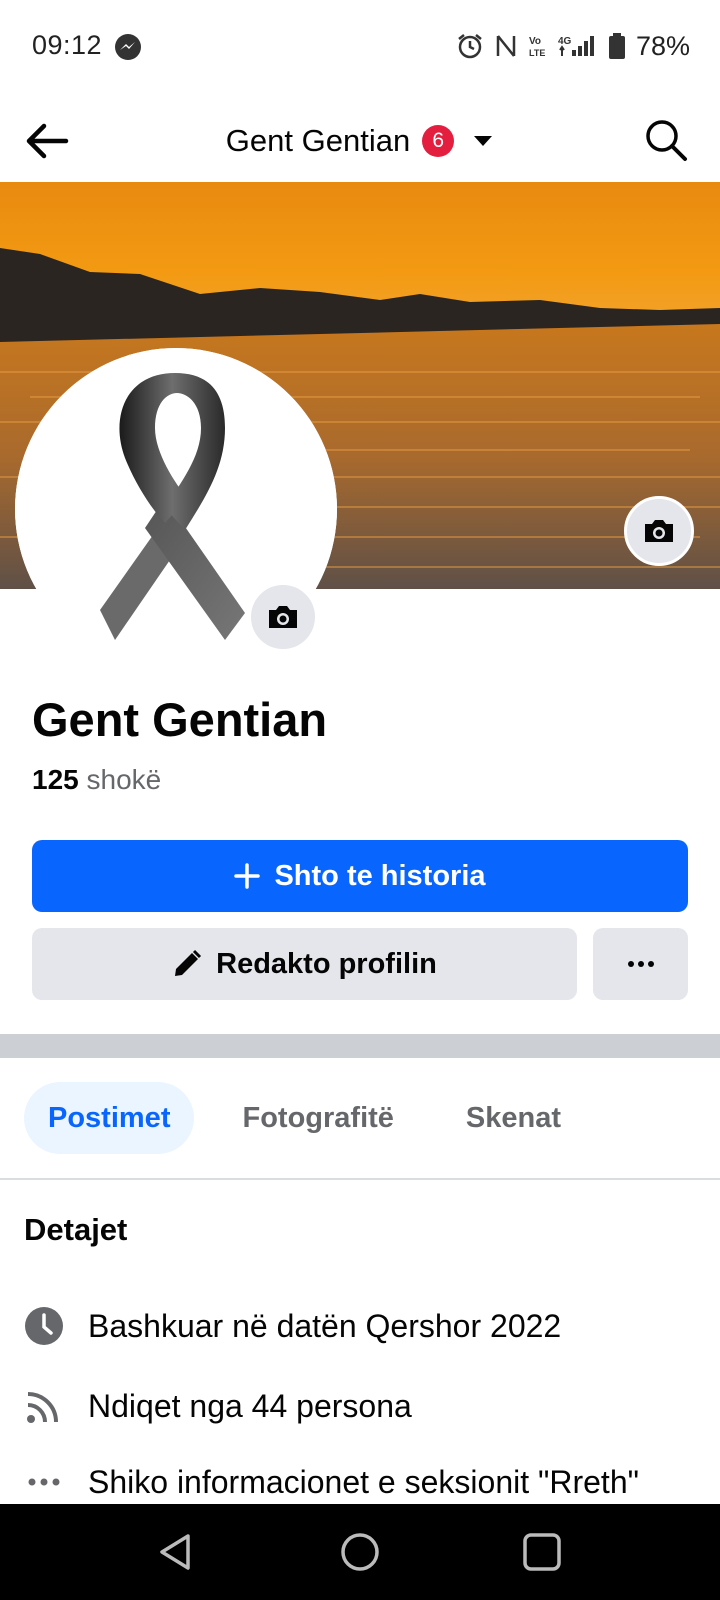 This screenshot has height=1600, width=720. Describe the element at coordinates (188, 962) in the screenshot. I see `pencil-icon` at that location.